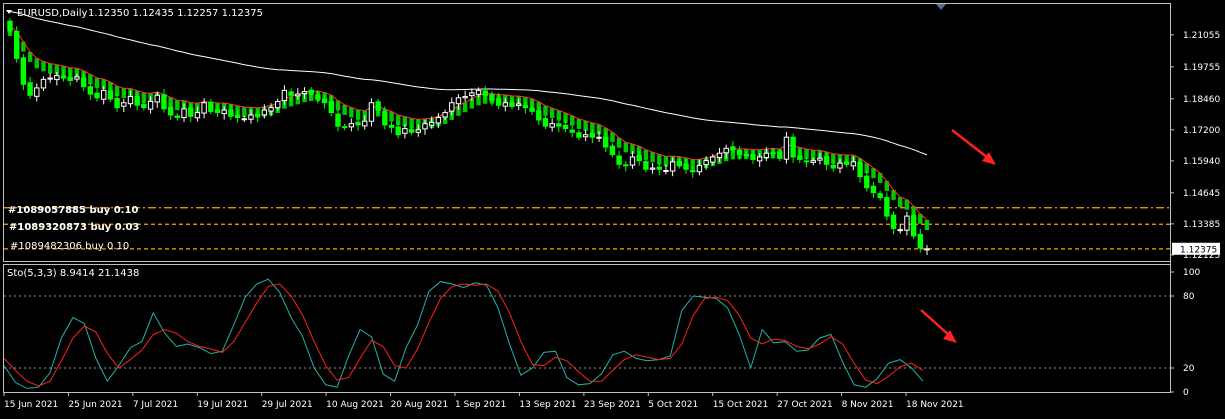 This screenshot has height=419, width=1225. What do you see at coordinates (74, 227) in the screenshot?
I see `order-label-2: #1089320873 buy 0.03` at bounding box center [74, 227].